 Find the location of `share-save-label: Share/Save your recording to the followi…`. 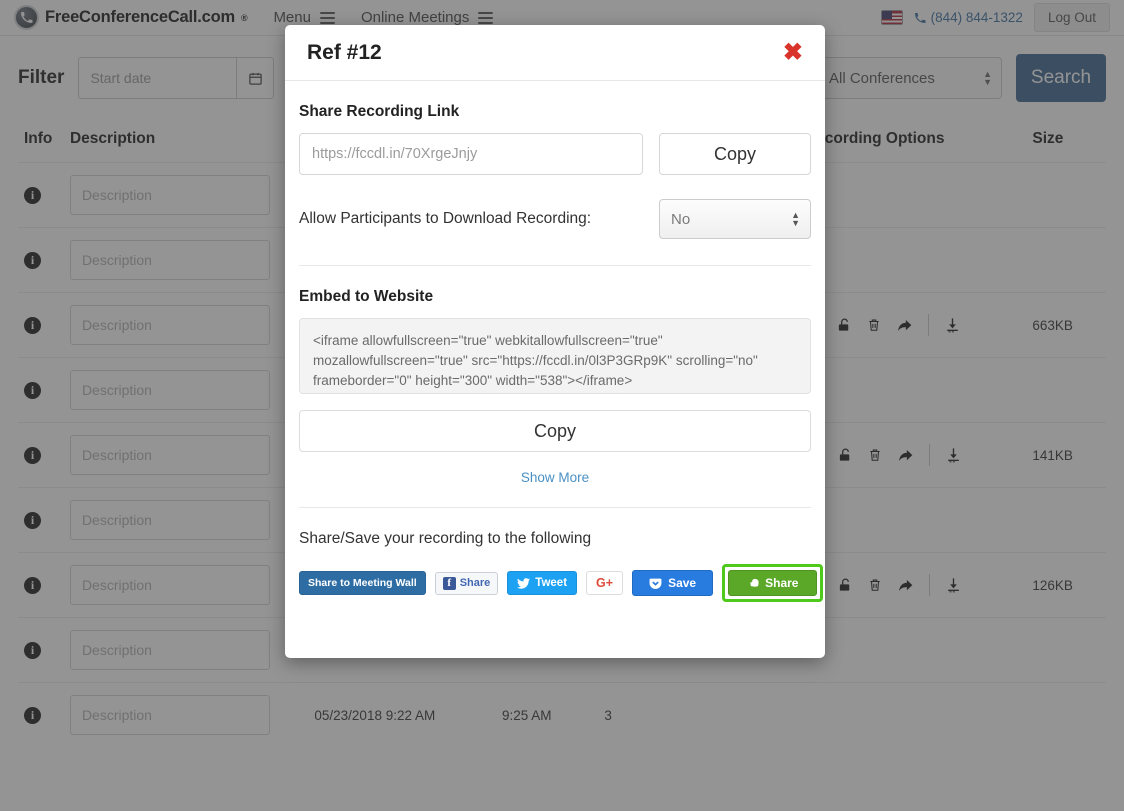

share-save-label: Share/Save your recording to the followi… is located at coordinates (445, 538).